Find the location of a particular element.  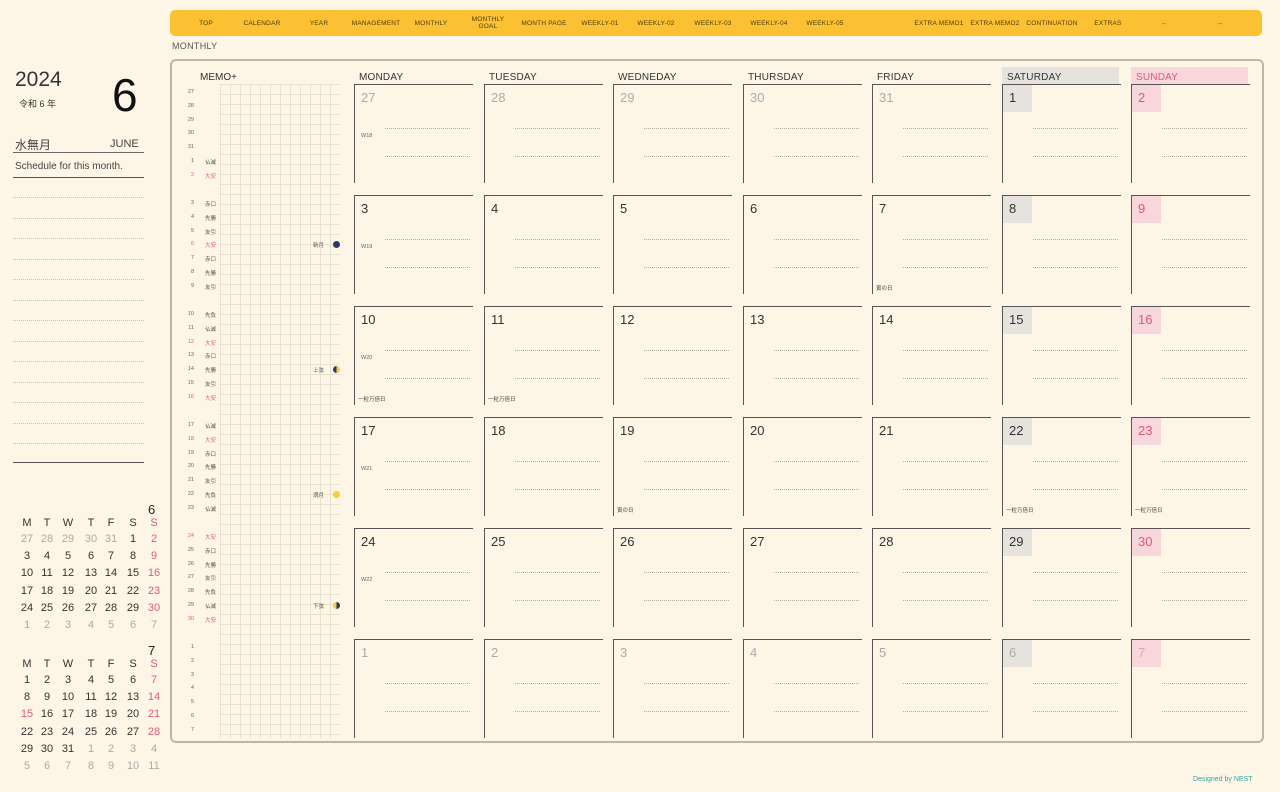

day-cell: 22 一粒万倍日 is located at coordinates (1061, 466).